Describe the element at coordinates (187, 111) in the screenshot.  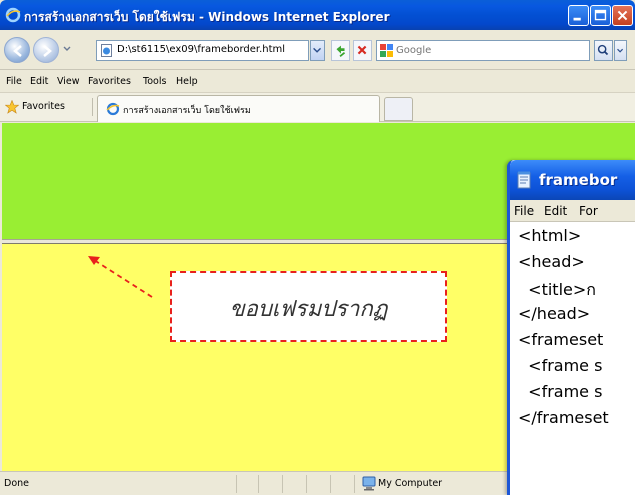
I see `tab-label: การสร้างเอกสารเว็บ โดยใช้เฟรม` at that location.